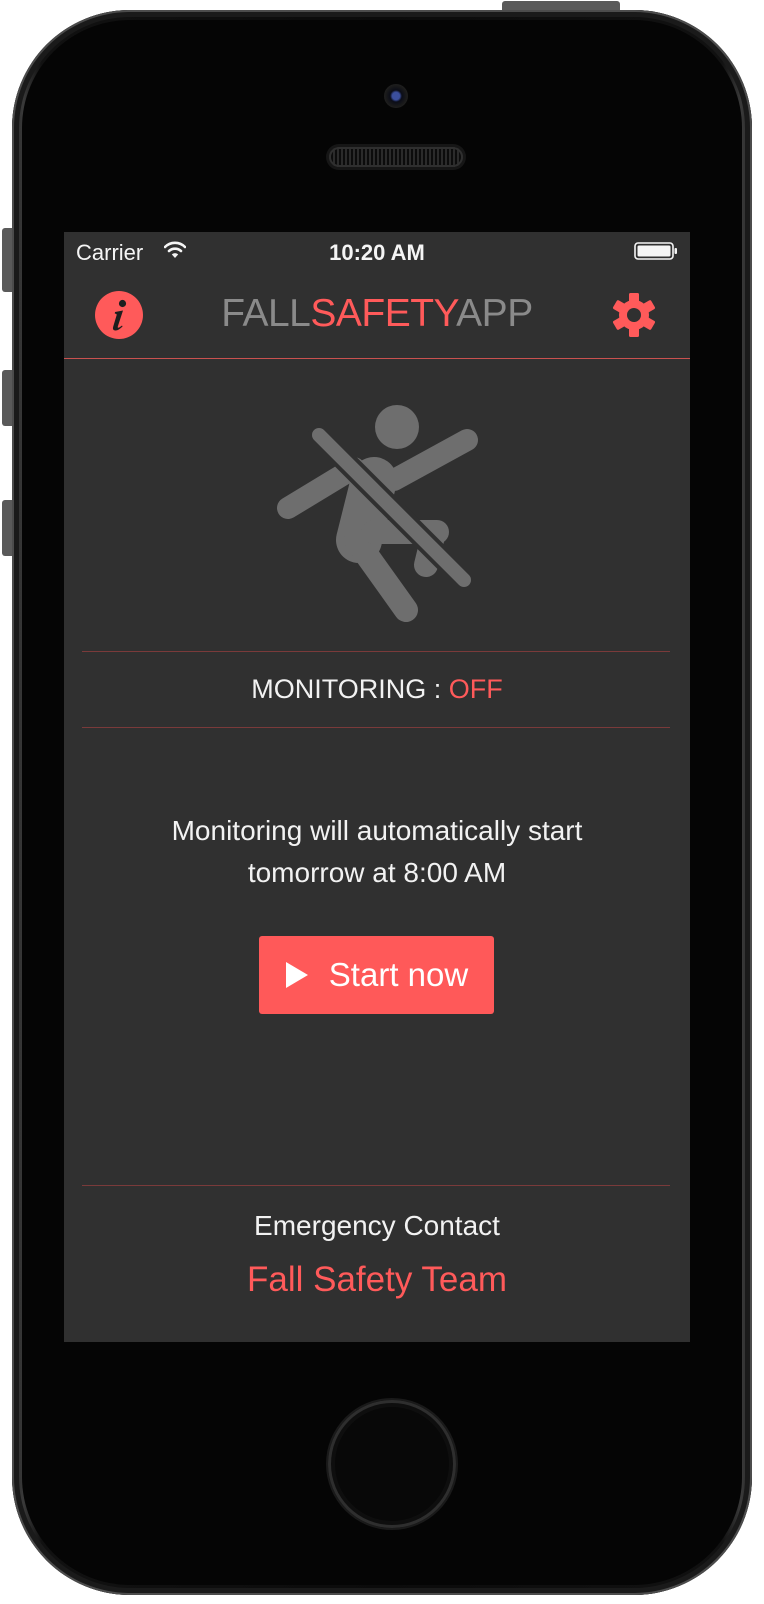 The image size is (764, 1604). I want to click on status-bar: Carrier 10:20 AM, so click(377, 252).